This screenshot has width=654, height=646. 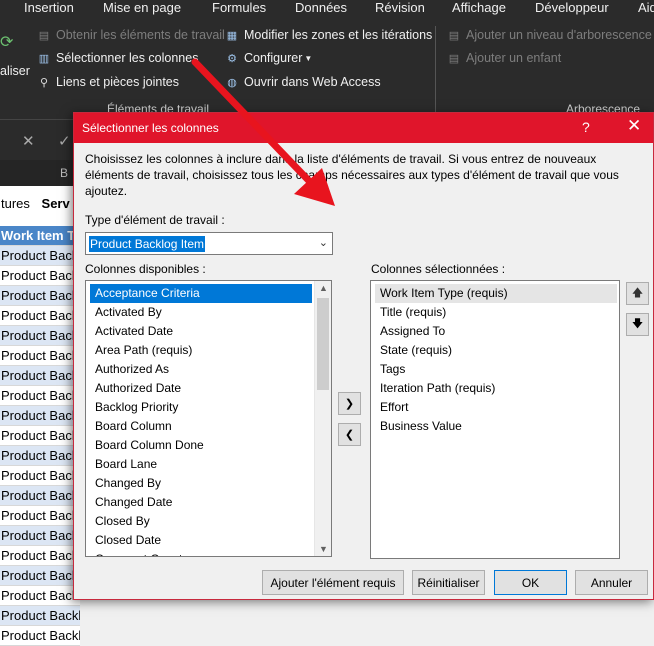 What do you see at coordinates (436, 388) in the screenshot?
I see `selected-column-item: Iteration Path (requis)` at bounding box center [436, 388].